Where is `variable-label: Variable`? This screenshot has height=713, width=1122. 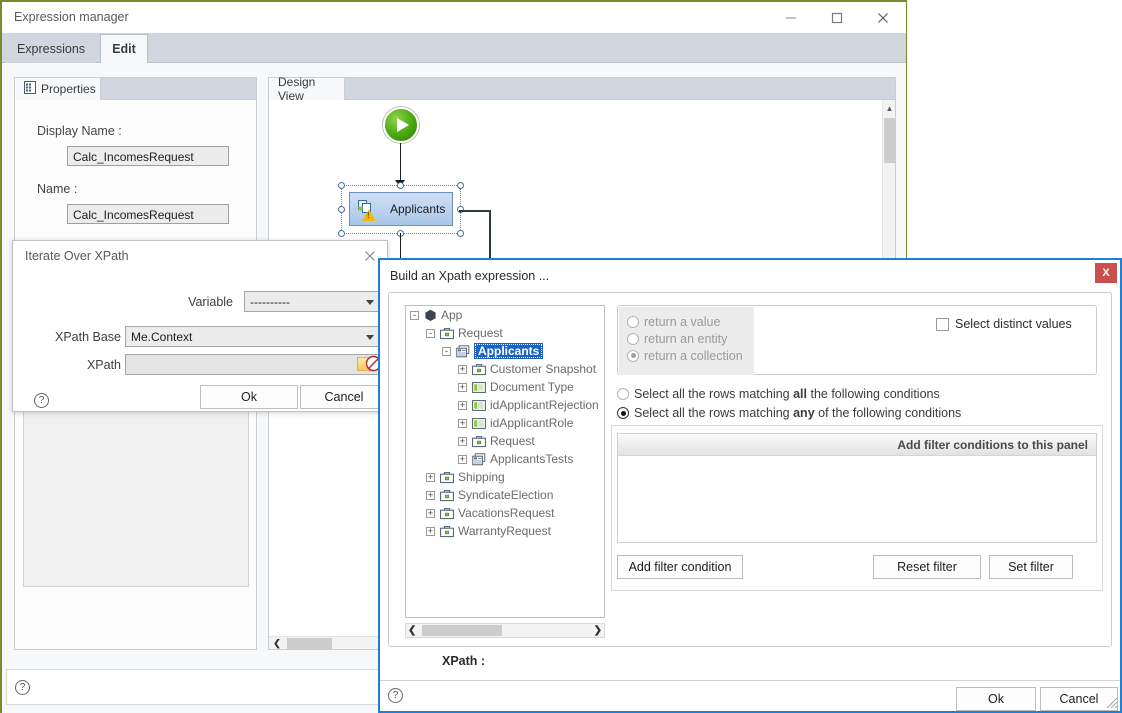 variable-label: Variable is located at coordinates (210, 302).